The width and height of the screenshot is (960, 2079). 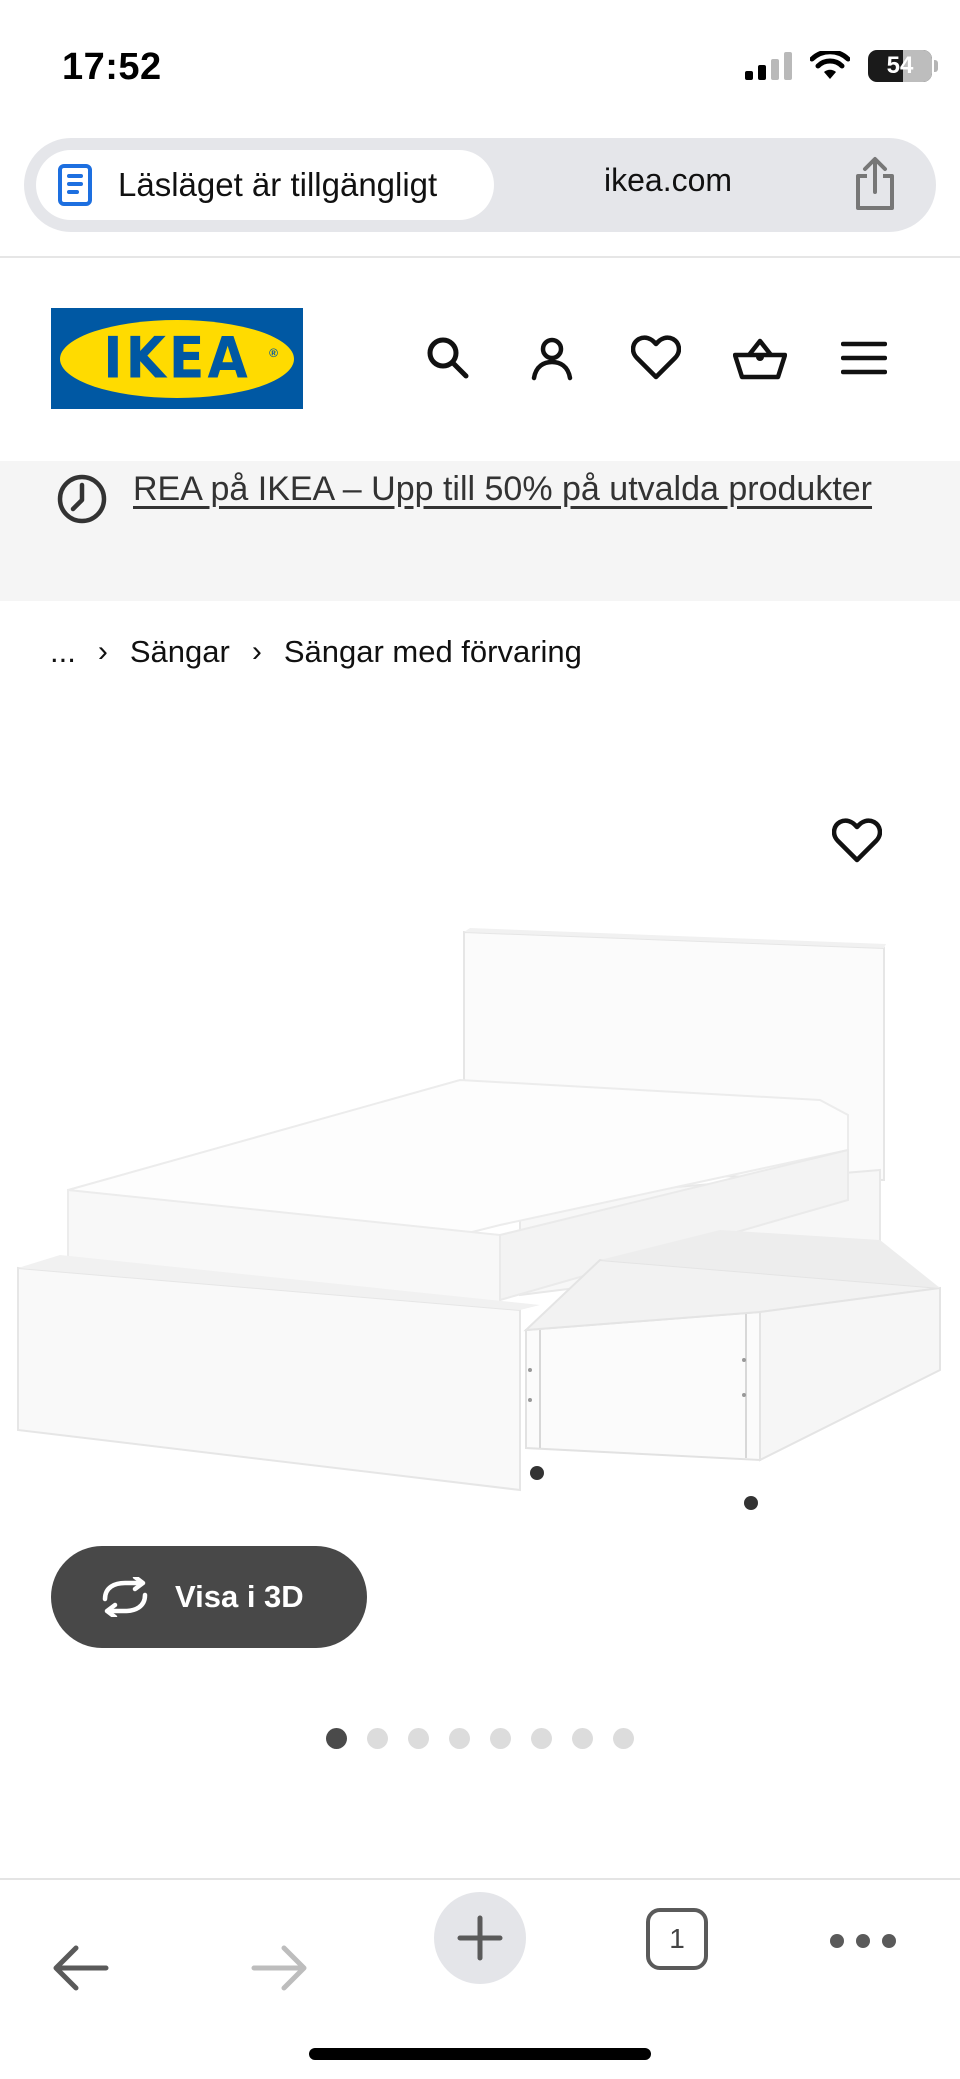 I want to click on search-icon, so click(x=448, y=358).